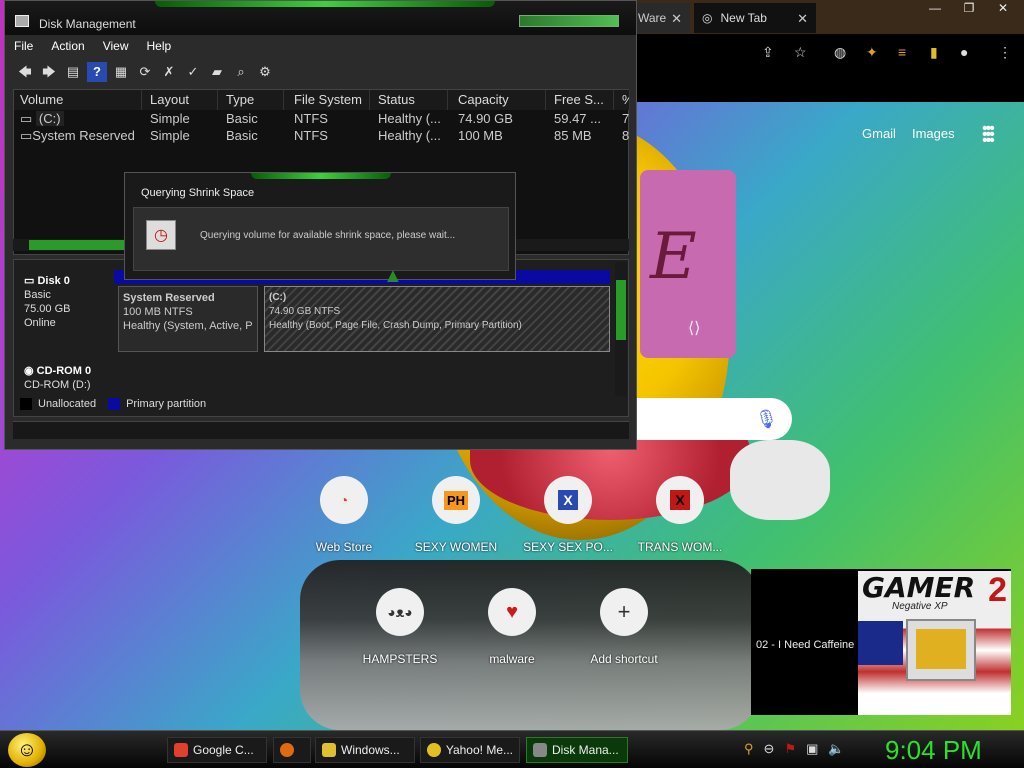 Image resolution: width=1024 pixels, height=768 pixels. I want to click on chrome-webstore-icon: ◔, so click(344, 500).